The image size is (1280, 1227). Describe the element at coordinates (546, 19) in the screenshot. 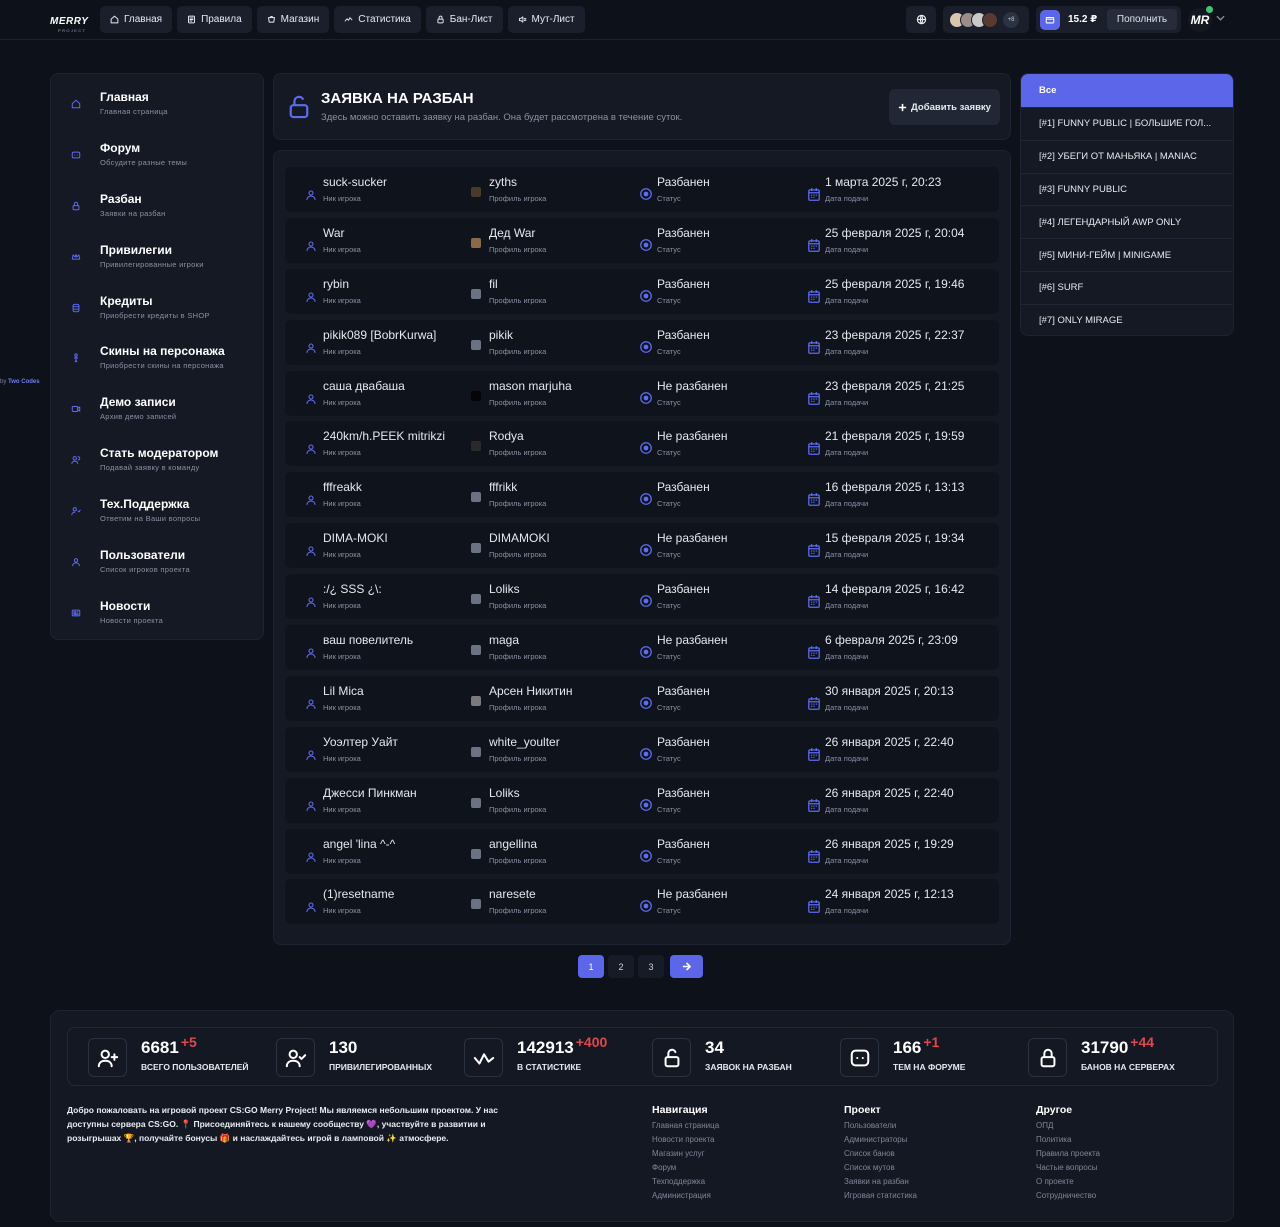

I see `nav-mute: Мут-Лист` at that location.